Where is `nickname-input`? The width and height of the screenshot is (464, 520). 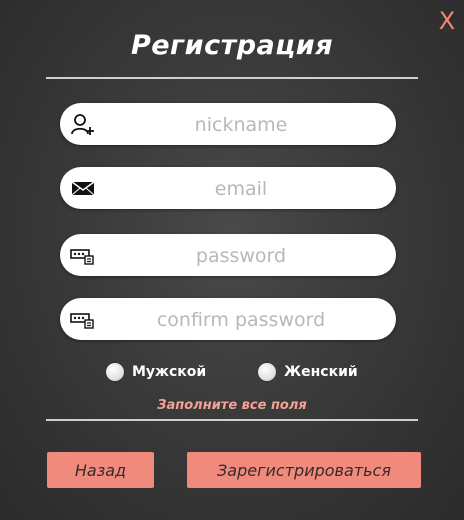 nickname-input is located at coordinates (241, 125).